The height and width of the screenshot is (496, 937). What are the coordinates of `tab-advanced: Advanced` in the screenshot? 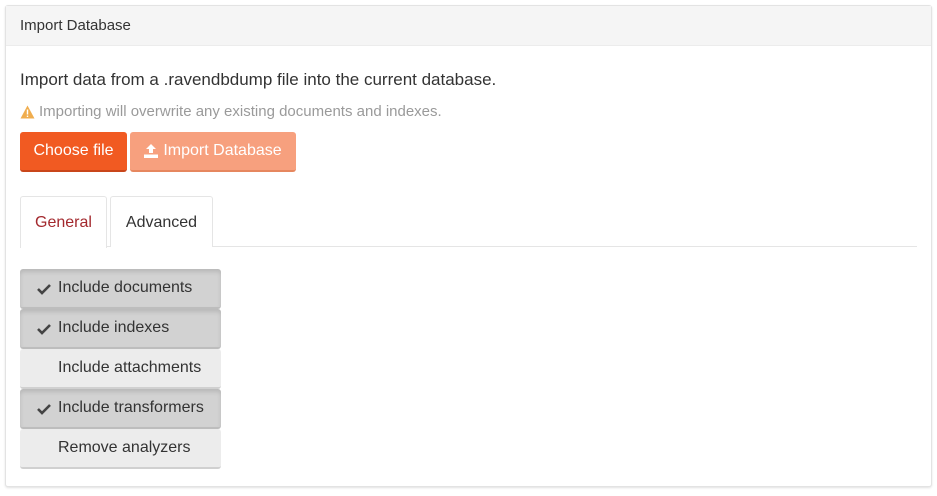 It's located at (161, 221).